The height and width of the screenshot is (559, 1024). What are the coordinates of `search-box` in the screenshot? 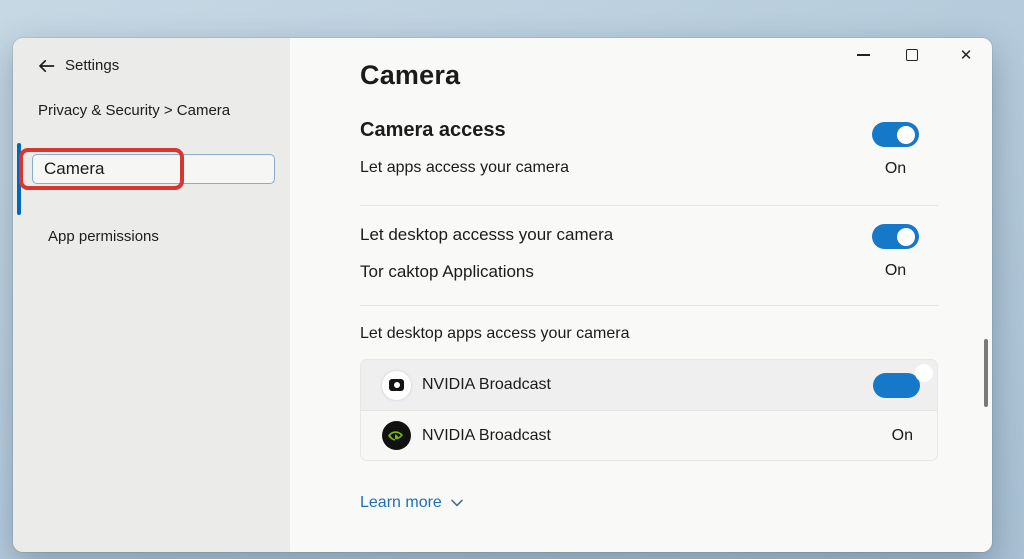 It's located at (153, 169).